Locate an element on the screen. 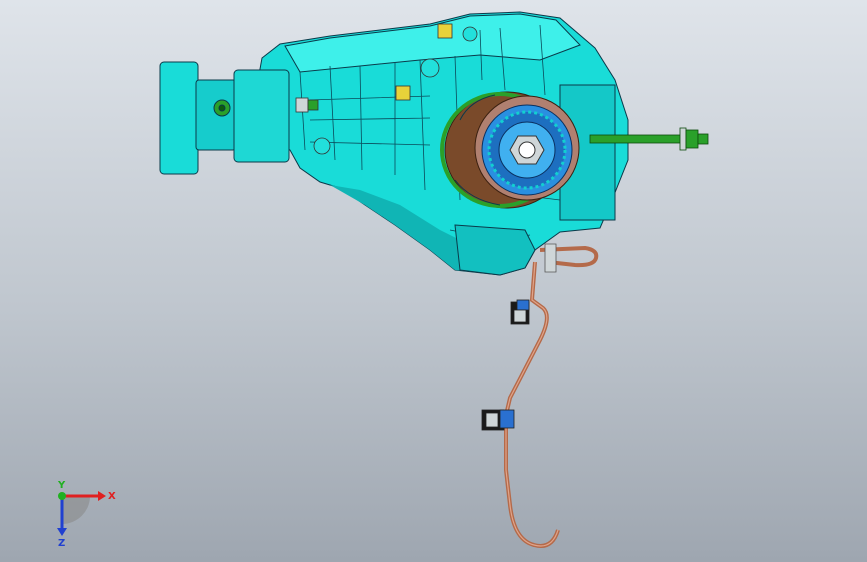 The height and width of the screenshot is (562, 867). shaft-rod is located at coordinates (642, 139).